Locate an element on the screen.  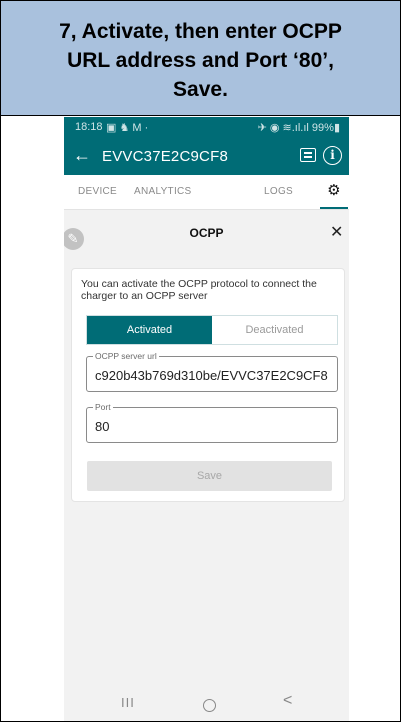
port-field: Port 80 is located at coordinates (212, 422).